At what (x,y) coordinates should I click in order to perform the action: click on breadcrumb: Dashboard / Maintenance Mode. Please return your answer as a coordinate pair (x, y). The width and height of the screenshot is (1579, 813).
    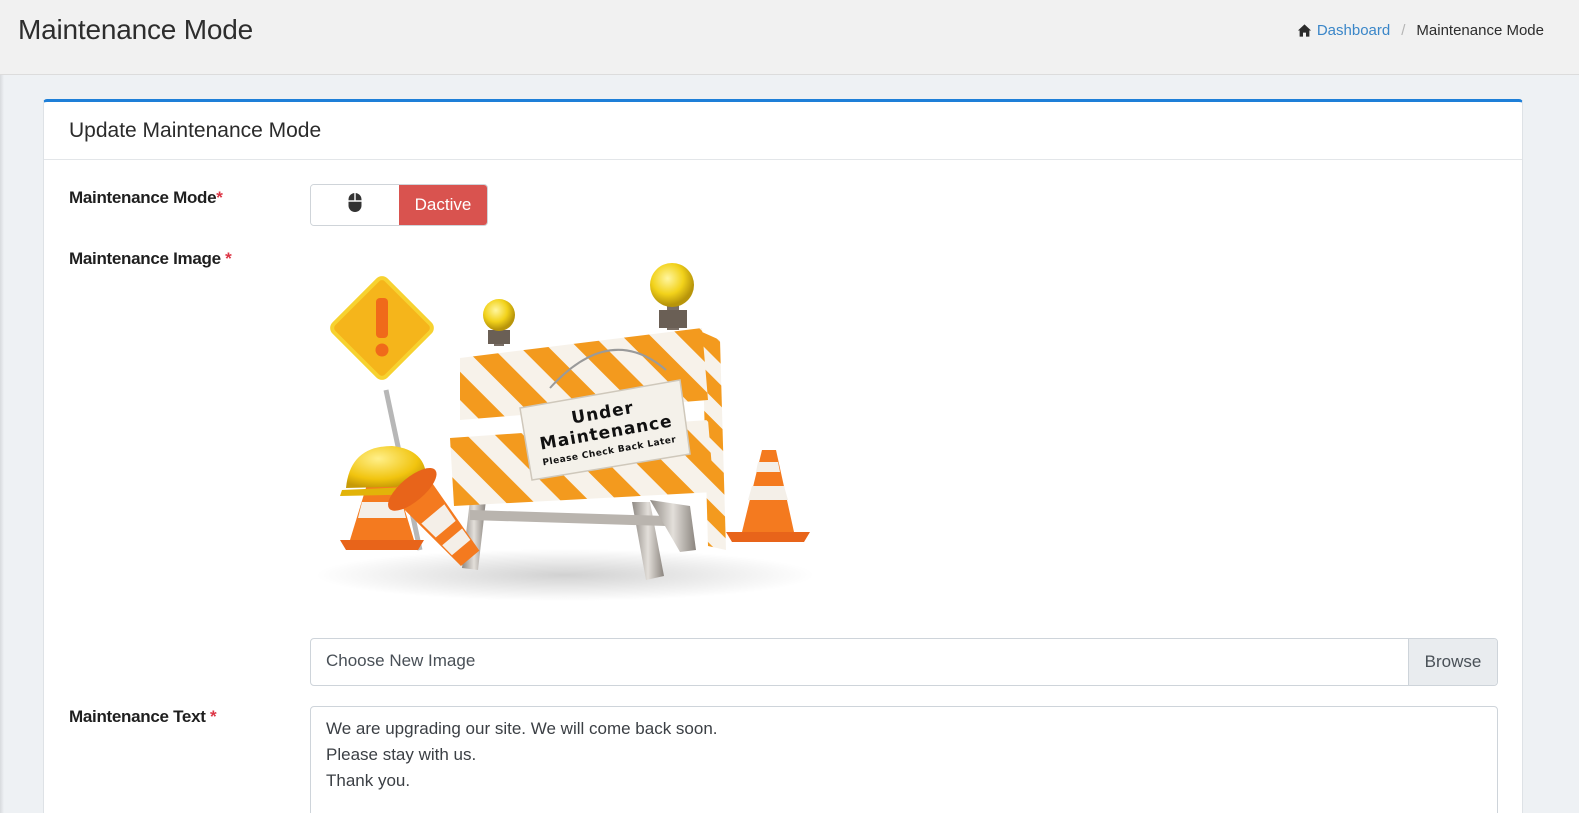
    Looking at the image, I should click on (1420, 30).